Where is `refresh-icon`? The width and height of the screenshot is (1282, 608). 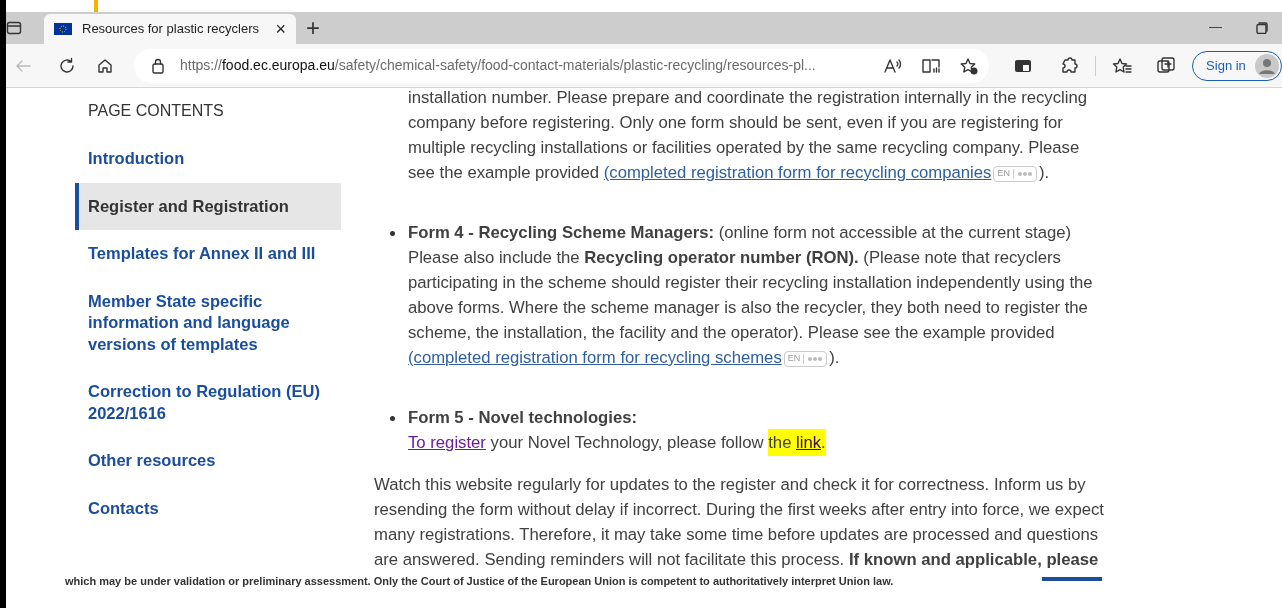
refresh-icon is located at coordinates (67, 65).